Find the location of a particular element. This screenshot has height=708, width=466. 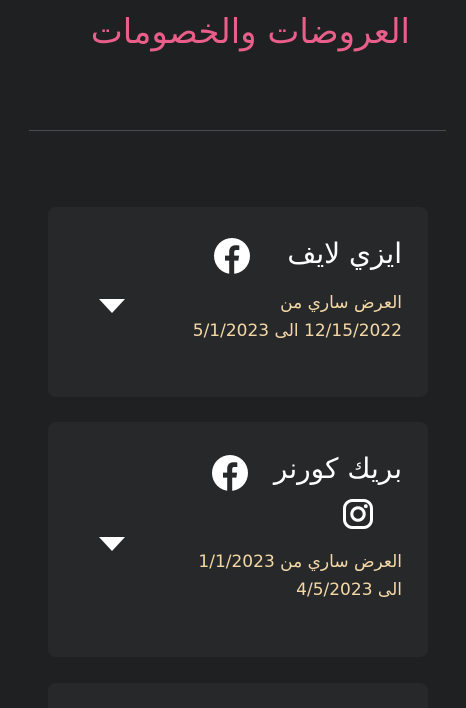

store-name: بريك كورنر is located at coordinates (337, 468).